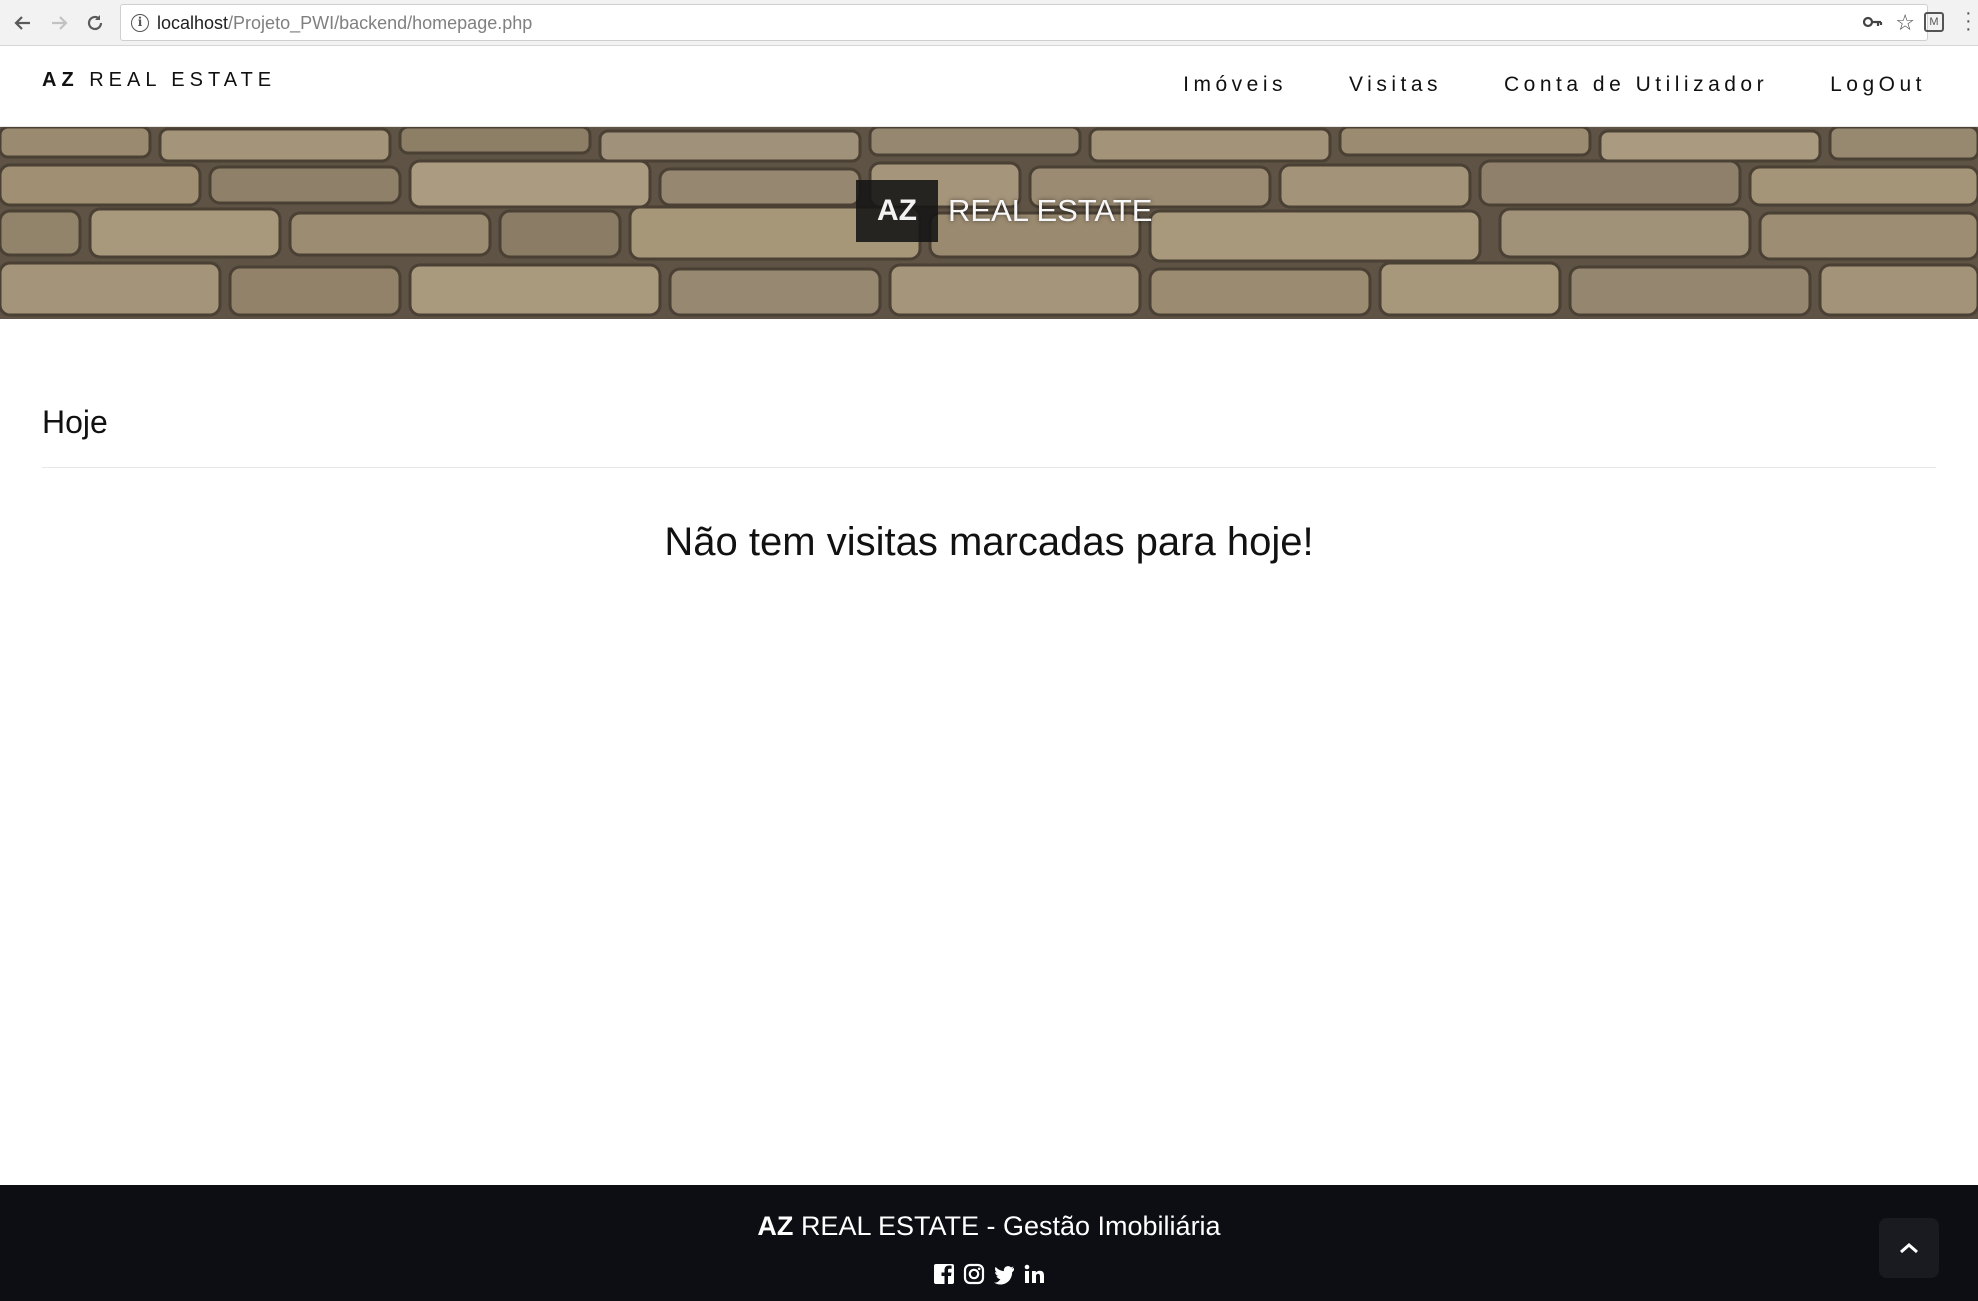  I want to click on hero-logo-badge: AZ, so click(897, 211).